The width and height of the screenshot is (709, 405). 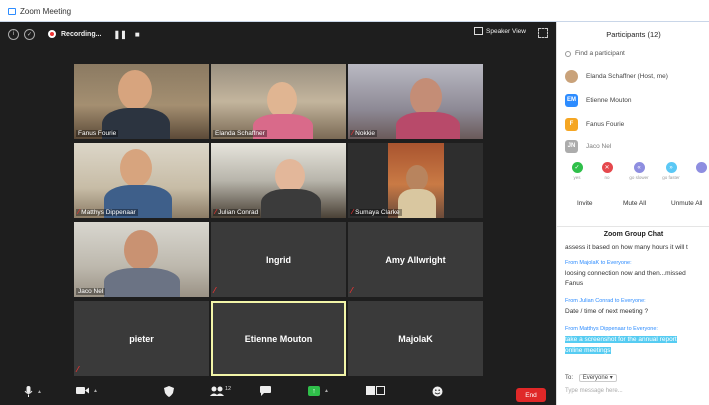 I want to click on participant-row: Elanda Schaffner (Host, me), so click(x=635, y=76).